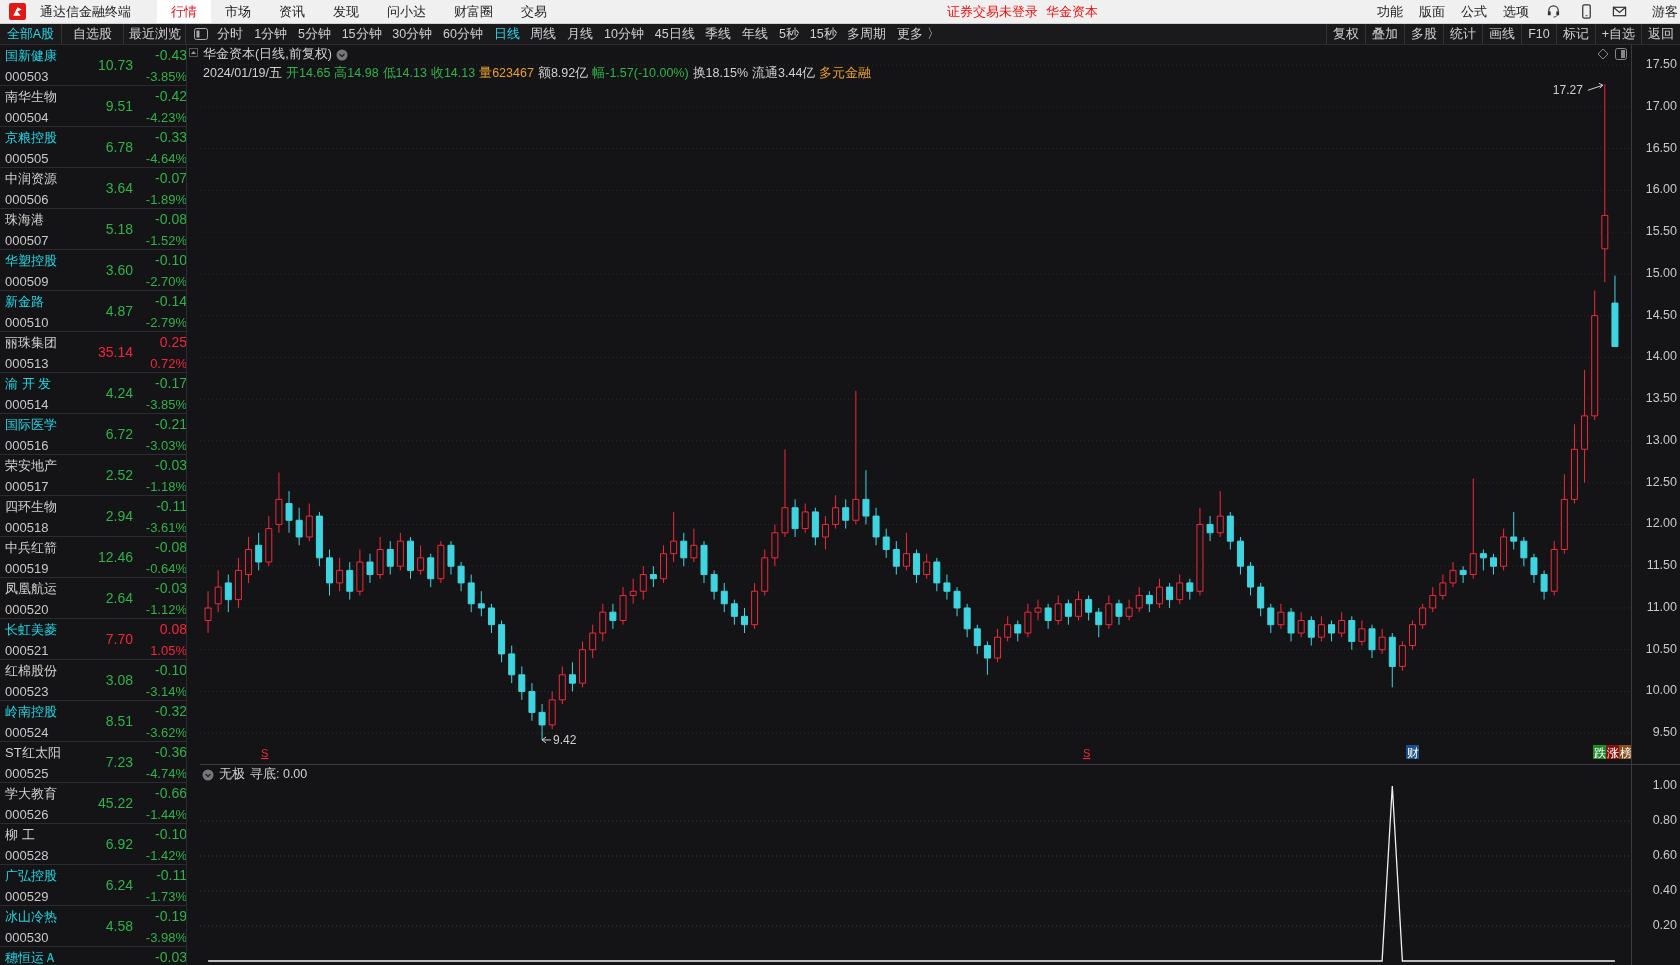 The width and height of the screenshot is (1680, 965). Describe the element at coordinates (119, 475) in the screenshot. I see `stock-price: 2.52` at that location.